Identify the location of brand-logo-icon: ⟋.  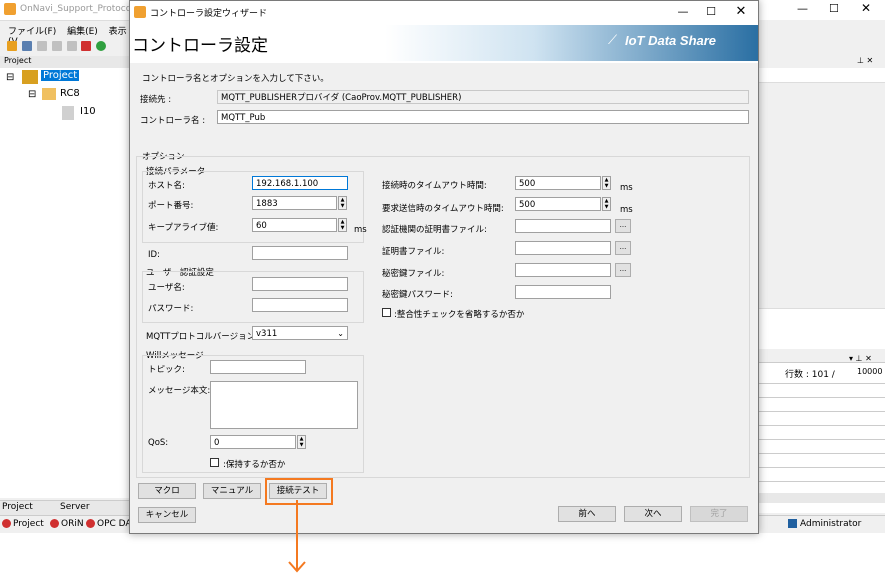
(613, 40).